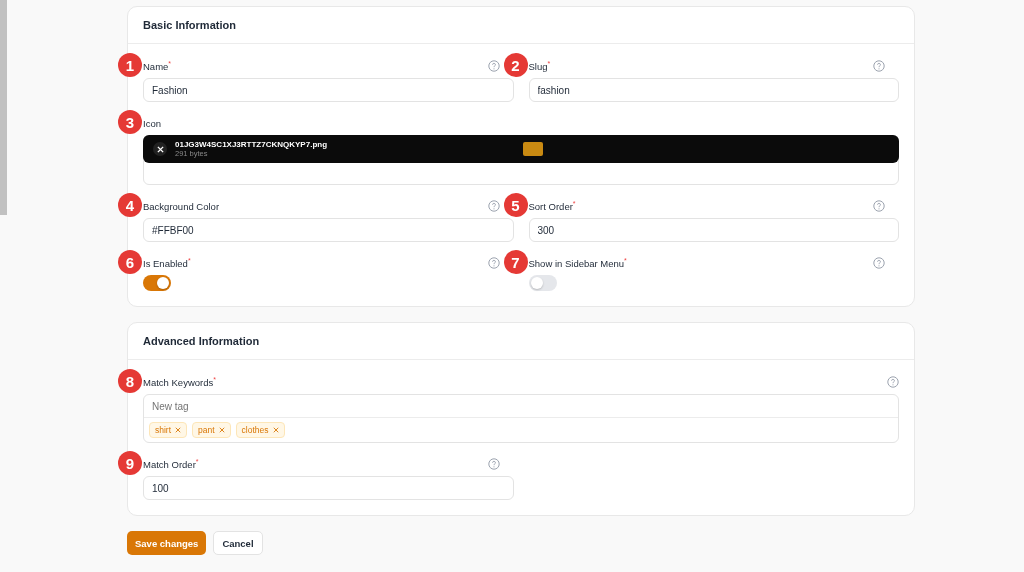 The image size is (1024, 572). Describe the element at coordinates (515, 205) in the screenshot. I see `step-number-badge: 5` at that location.